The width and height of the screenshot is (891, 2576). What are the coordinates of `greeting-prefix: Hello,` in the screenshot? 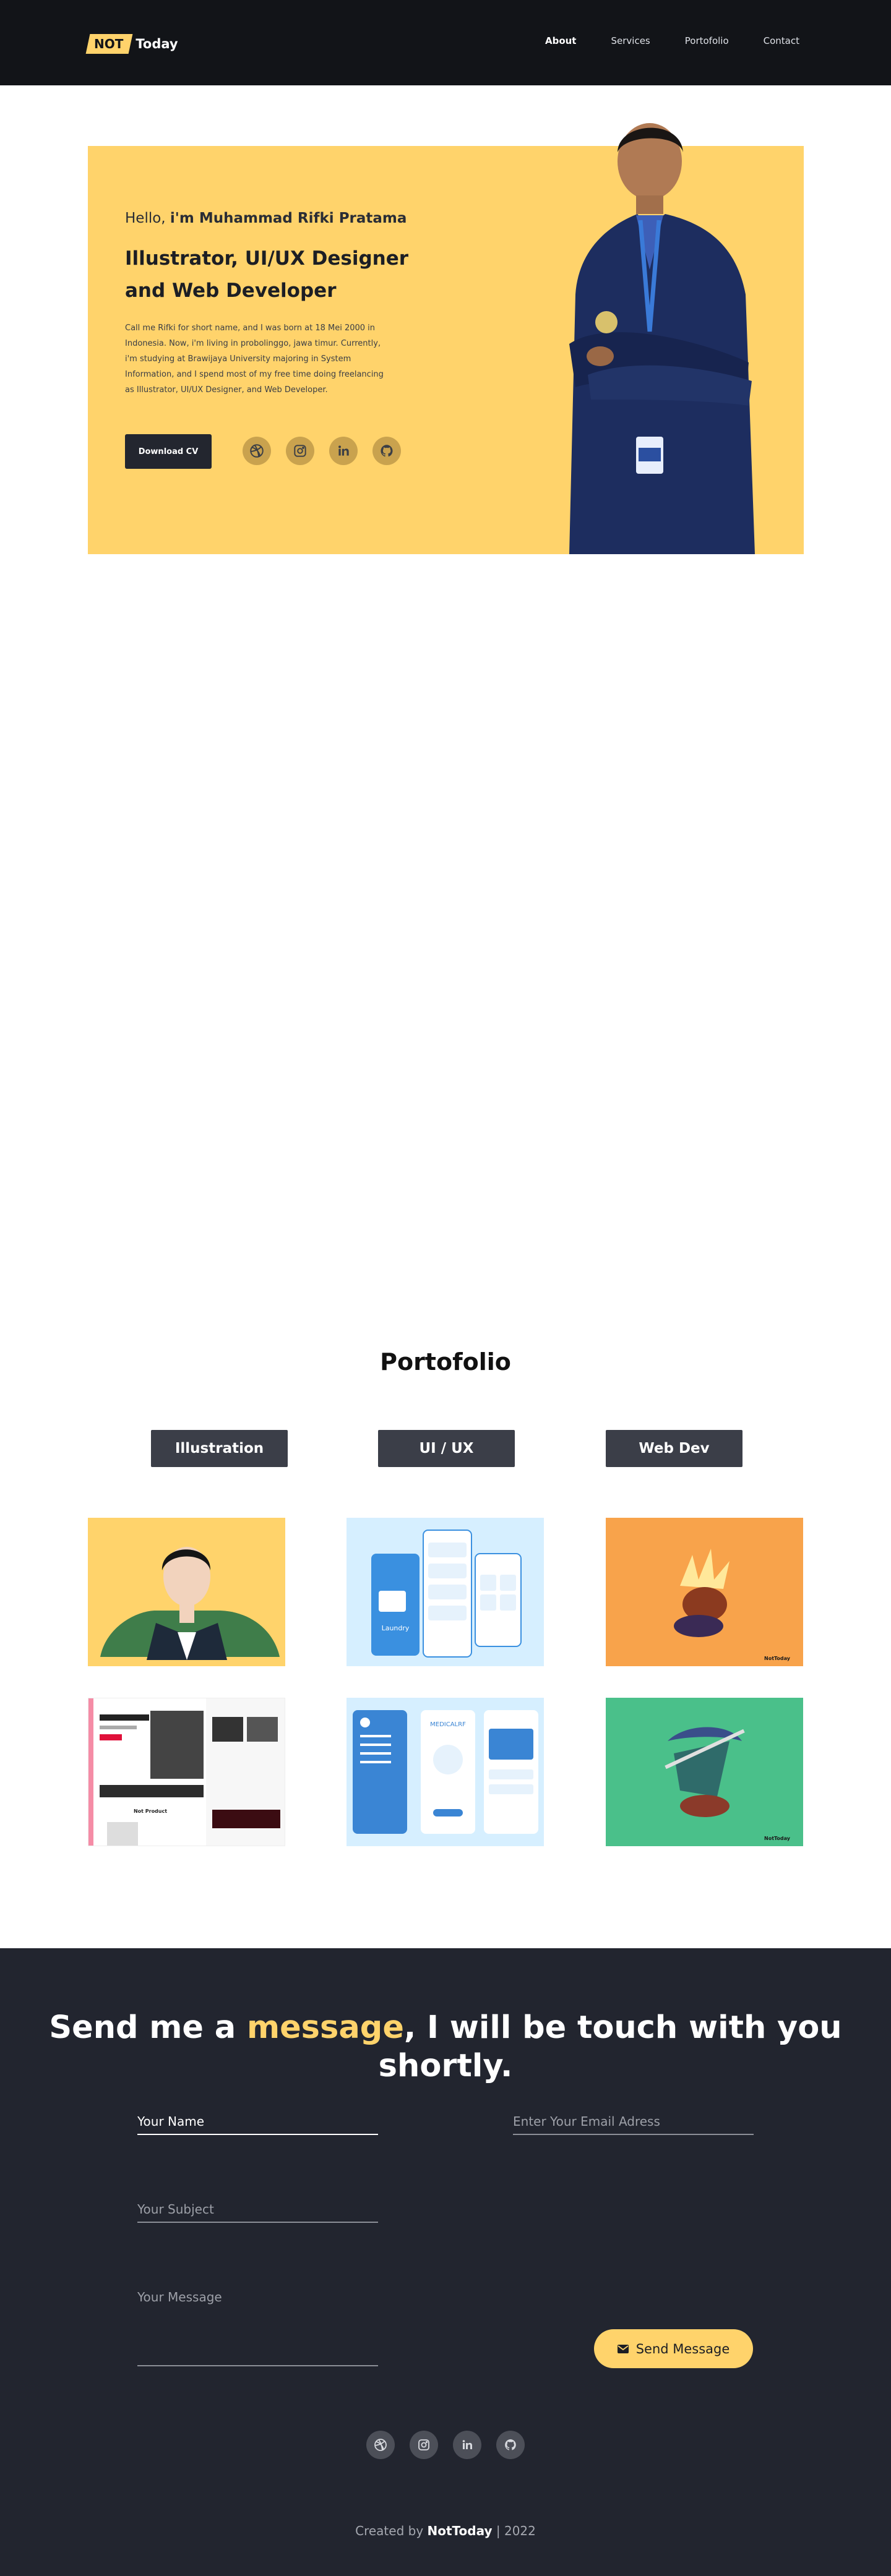 It's located at (145, 218).